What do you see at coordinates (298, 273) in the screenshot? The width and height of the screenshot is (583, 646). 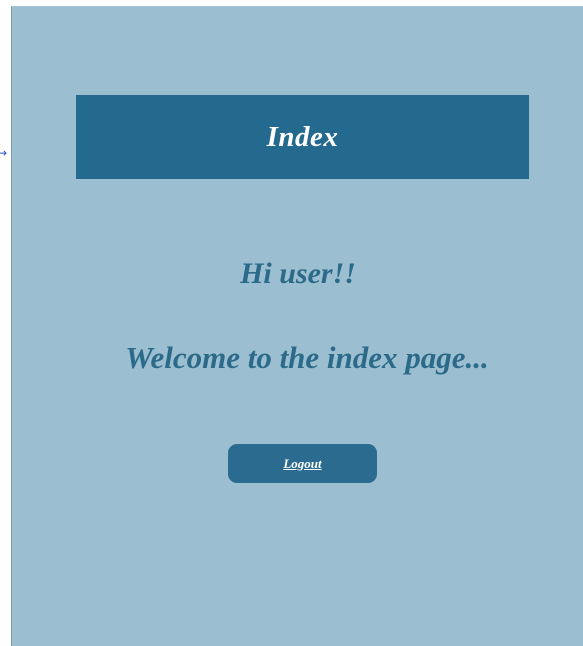 I see `greeting-text: Hi user!!` at bounding box center [298, 273].